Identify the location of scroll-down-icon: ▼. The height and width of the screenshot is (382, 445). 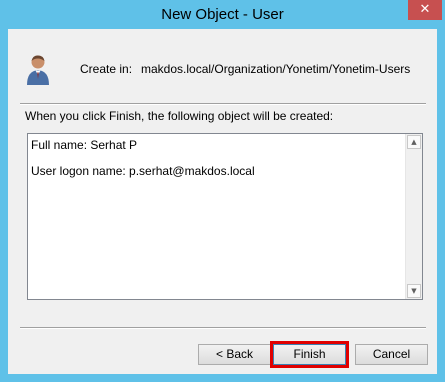
(414, 291).